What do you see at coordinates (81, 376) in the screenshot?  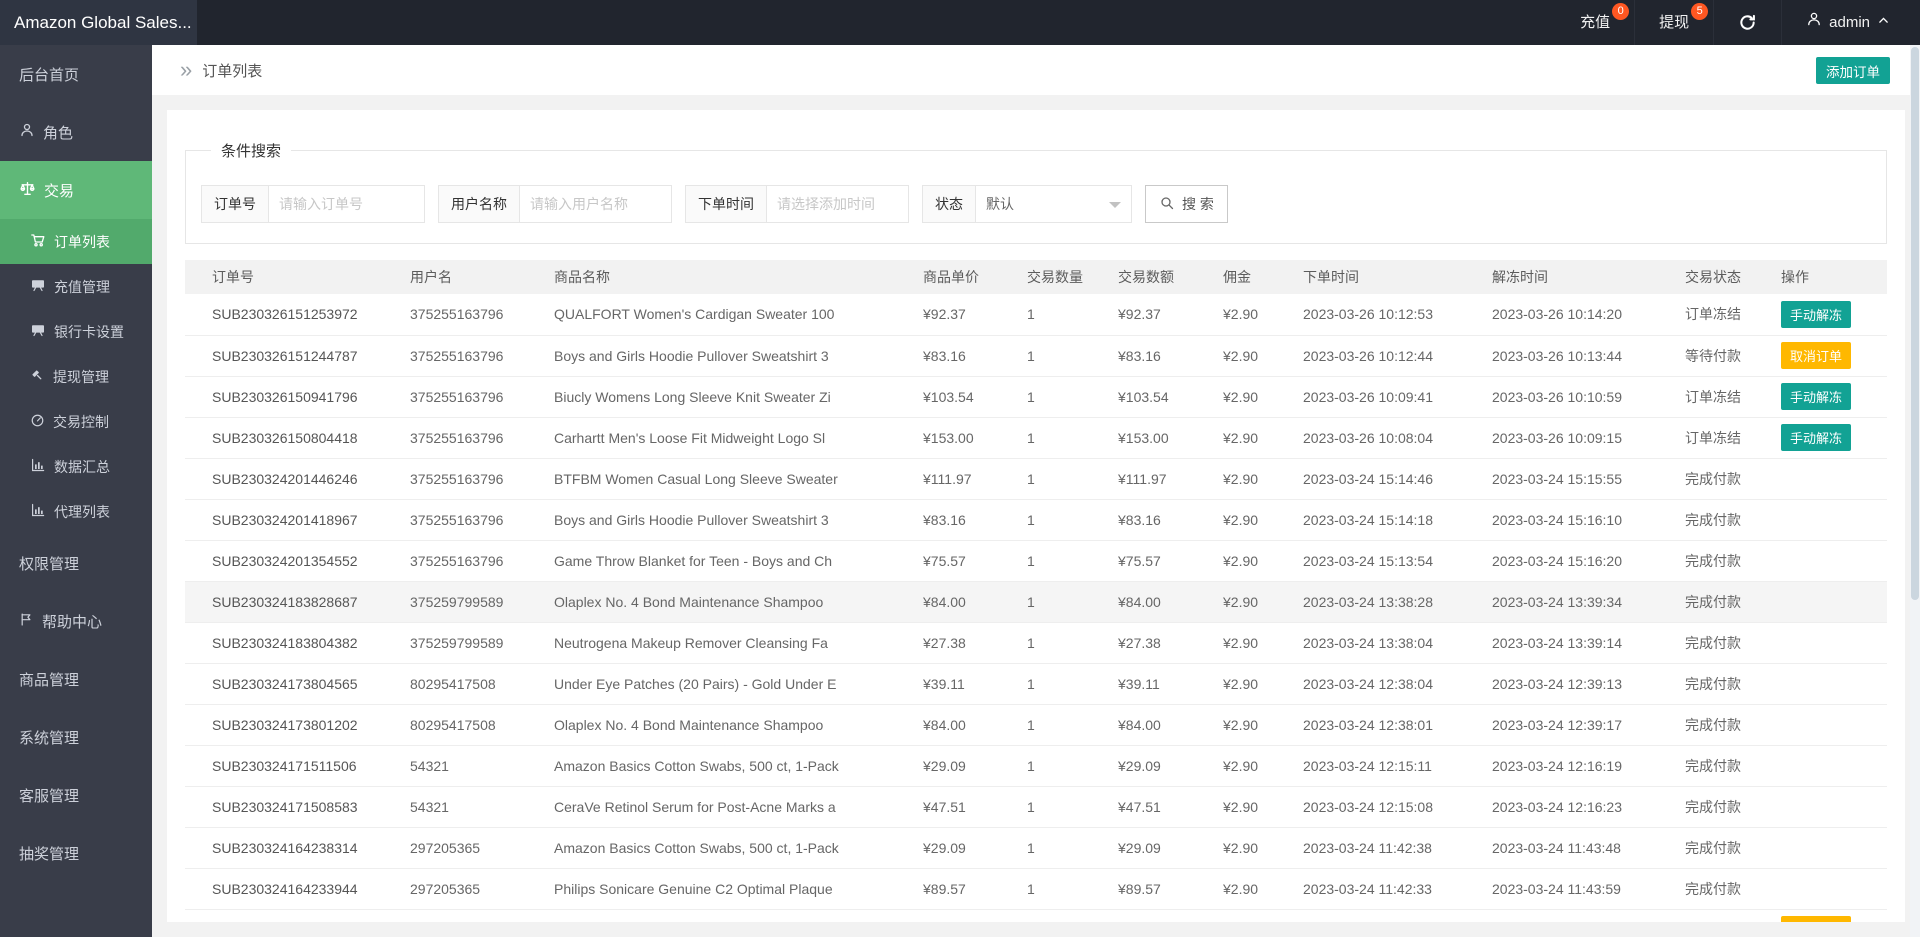 I see `sidebar-item-label: 提现管理` at bounding box center [81, 376].